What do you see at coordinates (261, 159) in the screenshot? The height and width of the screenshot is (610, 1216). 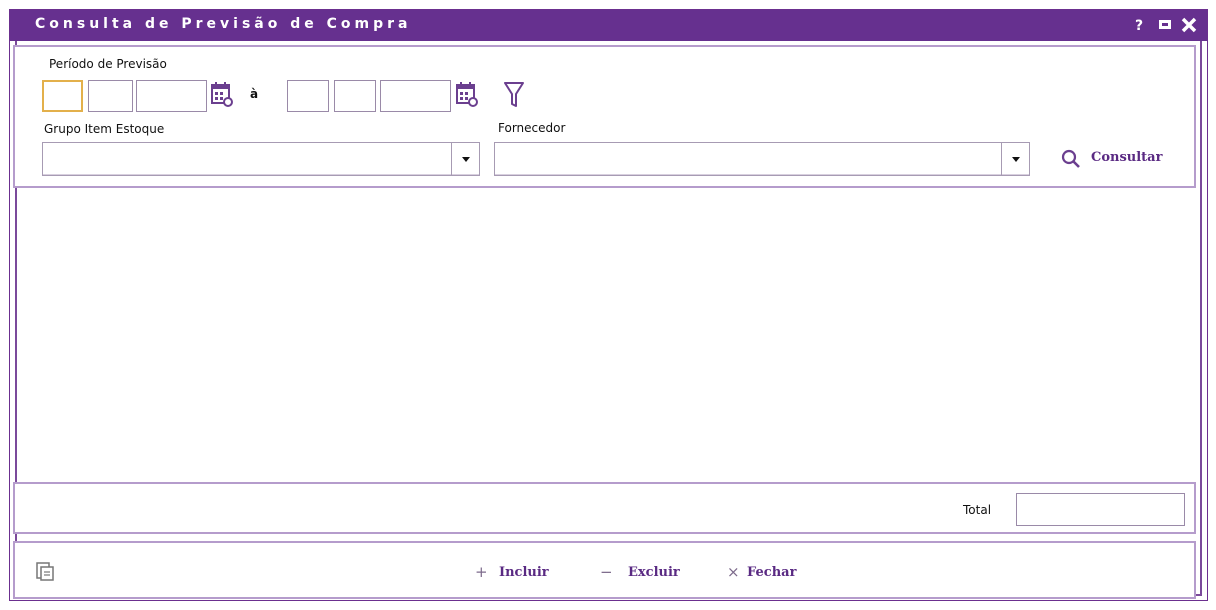 I see `group-select` at bounding box center [261, 159].